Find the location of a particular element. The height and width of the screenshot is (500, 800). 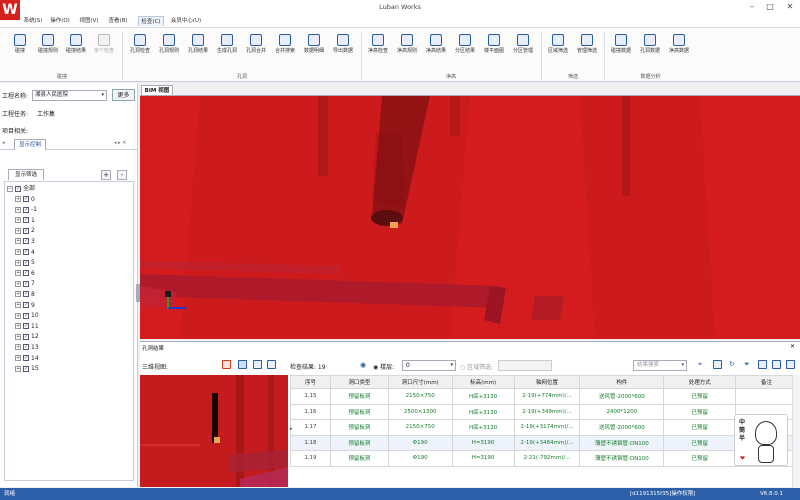

menu-operation: 操作(O) is located at coordinates (60, 21).